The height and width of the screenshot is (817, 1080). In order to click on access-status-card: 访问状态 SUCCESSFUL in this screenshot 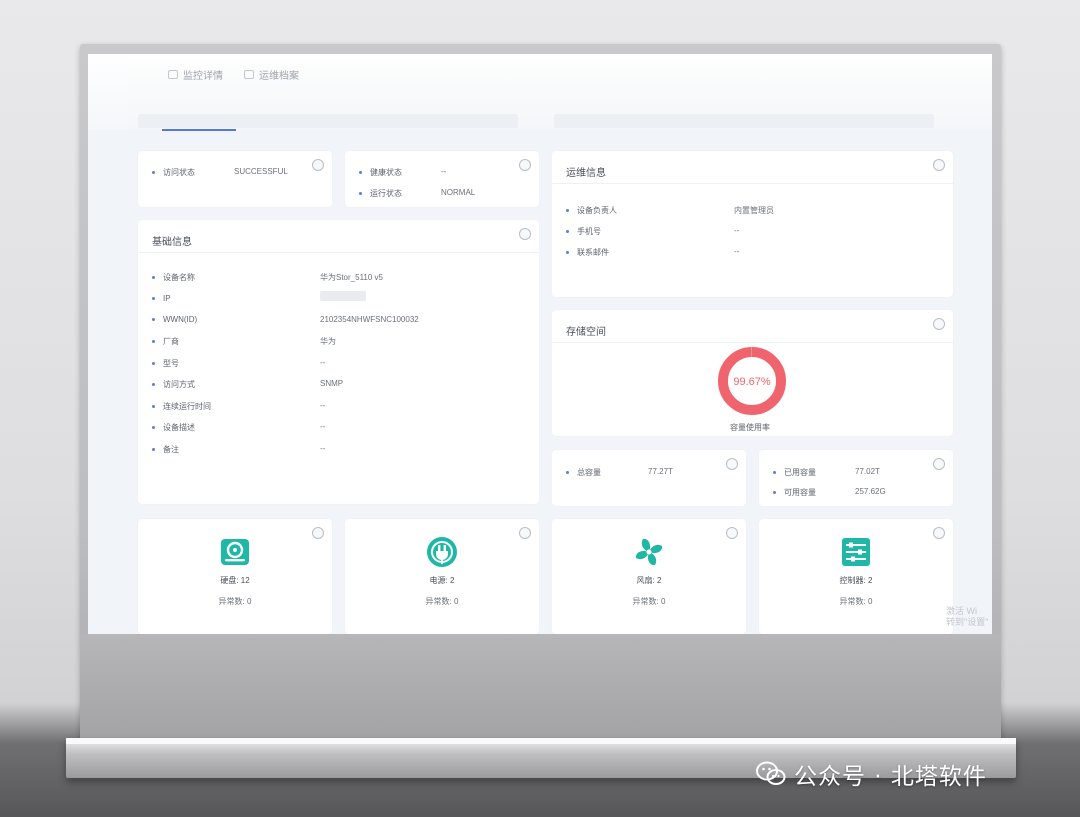, I will do `click(235, 179)`.